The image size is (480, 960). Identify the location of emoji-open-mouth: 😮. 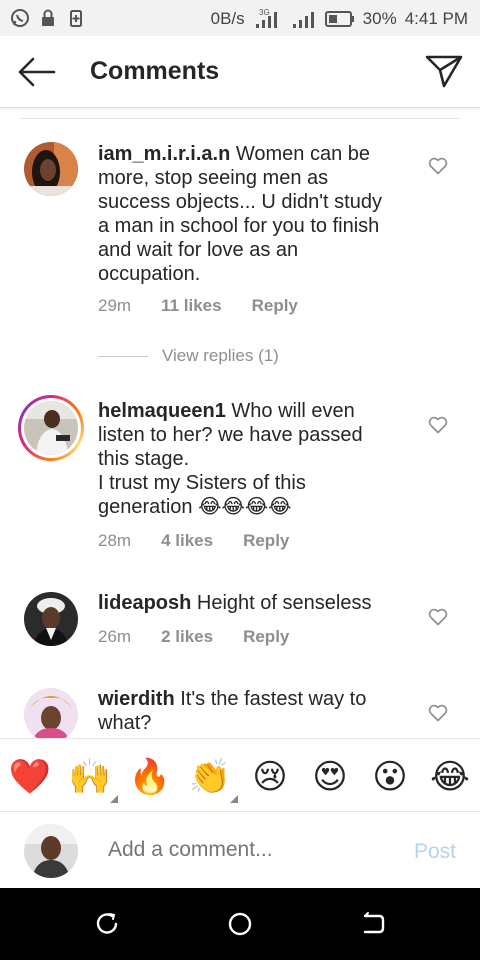
(390, 777).